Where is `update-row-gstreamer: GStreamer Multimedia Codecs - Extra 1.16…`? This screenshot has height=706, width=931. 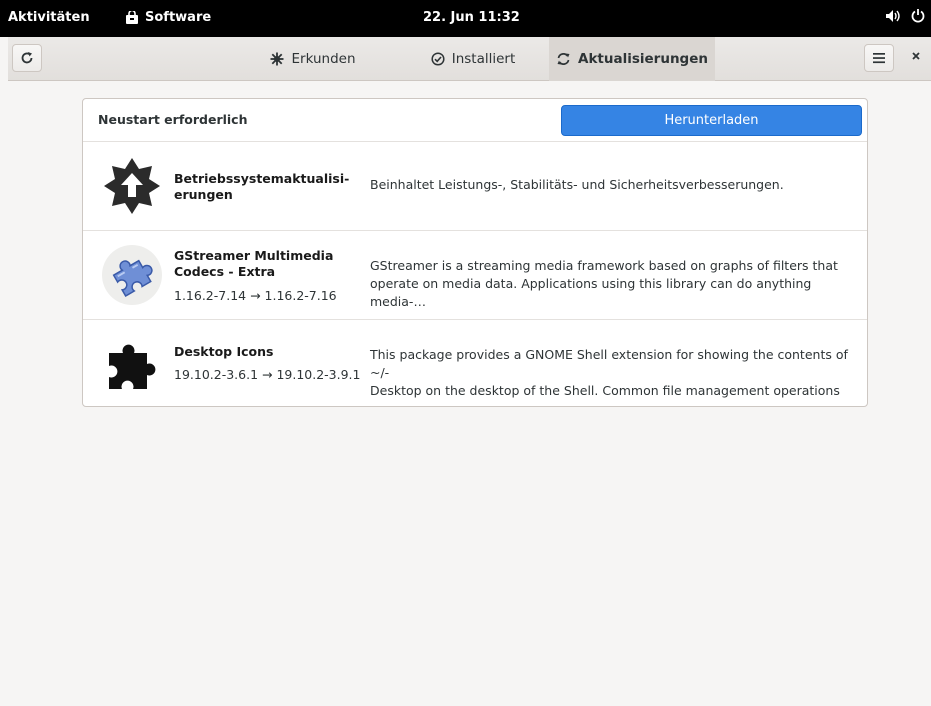 update-row-gstreamer: GStreamer Multimedia Codecs - Extra 1.16… is located at coordinates (475, 274).